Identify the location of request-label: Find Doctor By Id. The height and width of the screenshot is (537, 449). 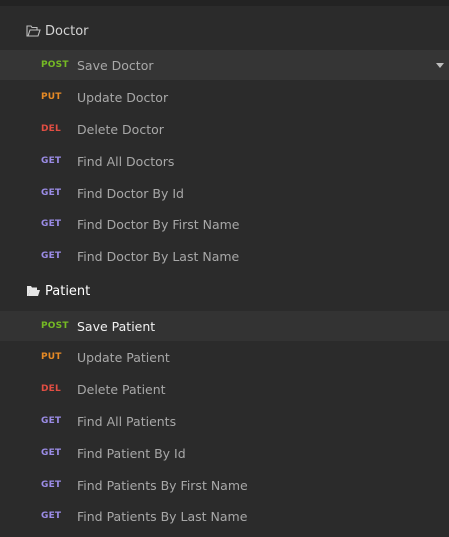
(130, 193).